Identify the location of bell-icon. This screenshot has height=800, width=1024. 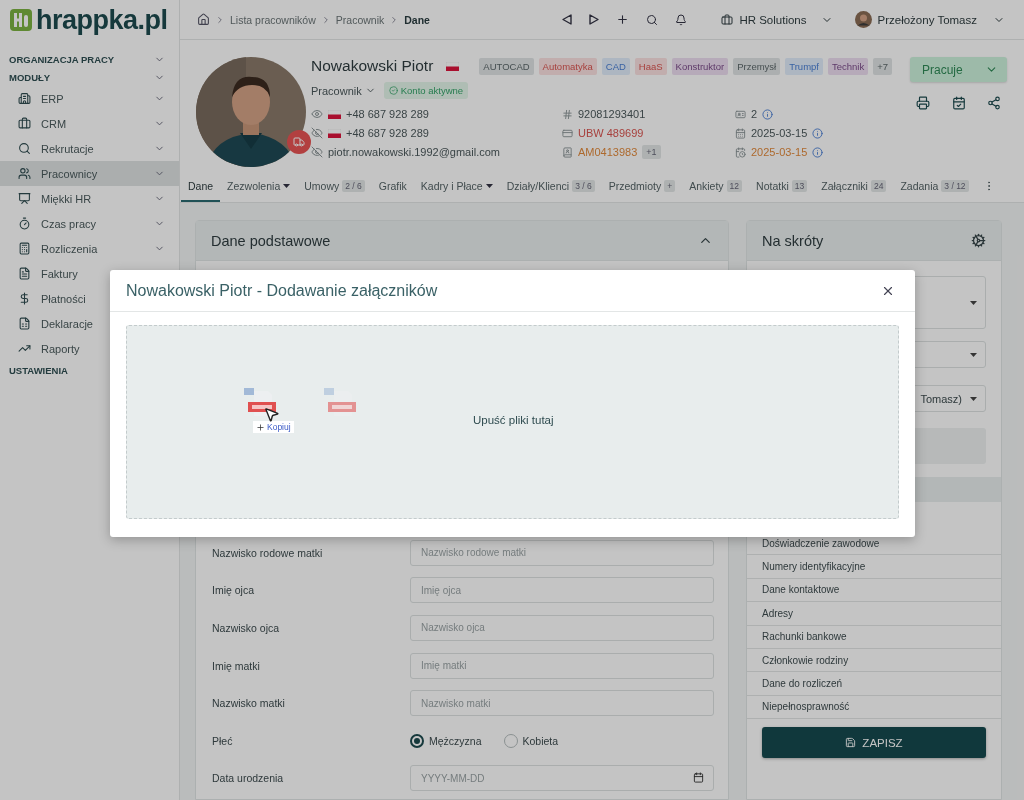
(681, 19).